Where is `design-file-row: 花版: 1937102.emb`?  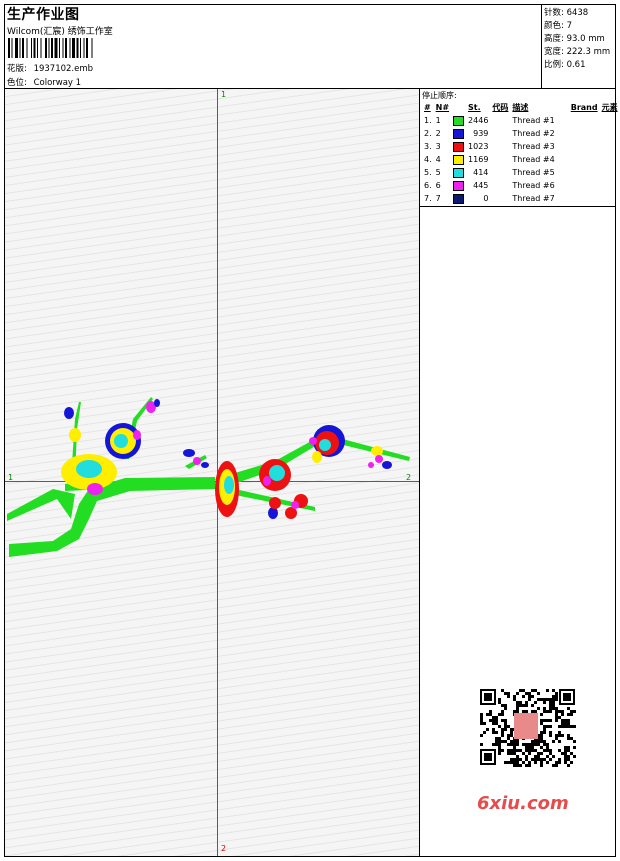
design-file-row: 花版: 1937102.emb is located at coordinates (50, 68).